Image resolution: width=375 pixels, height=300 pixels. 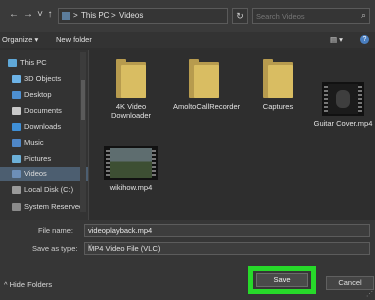 I want to click on breadcrumb-this-pc: This PC, so click(x=95, y=15).